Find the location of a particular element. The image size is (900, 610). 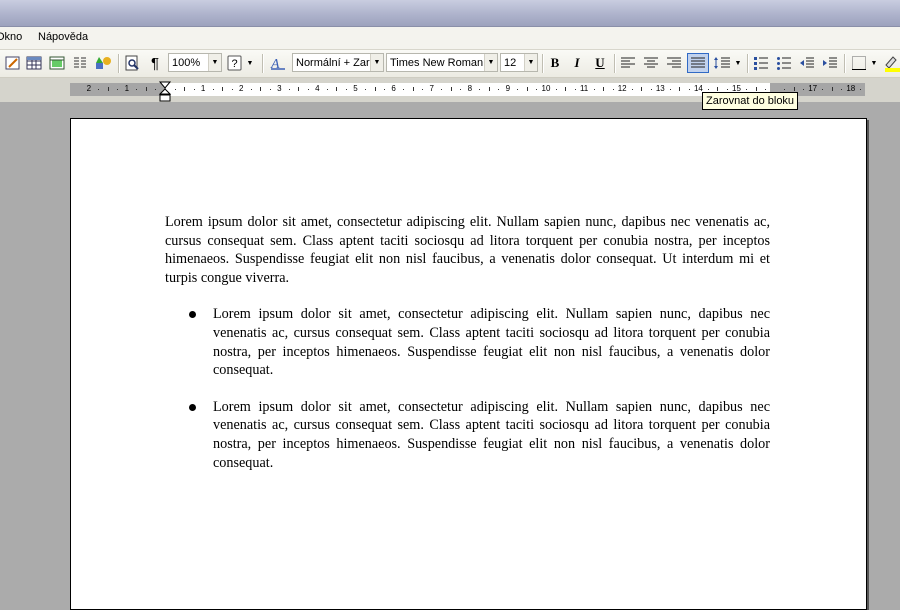

border-icon is located at coordinates (859, 63).